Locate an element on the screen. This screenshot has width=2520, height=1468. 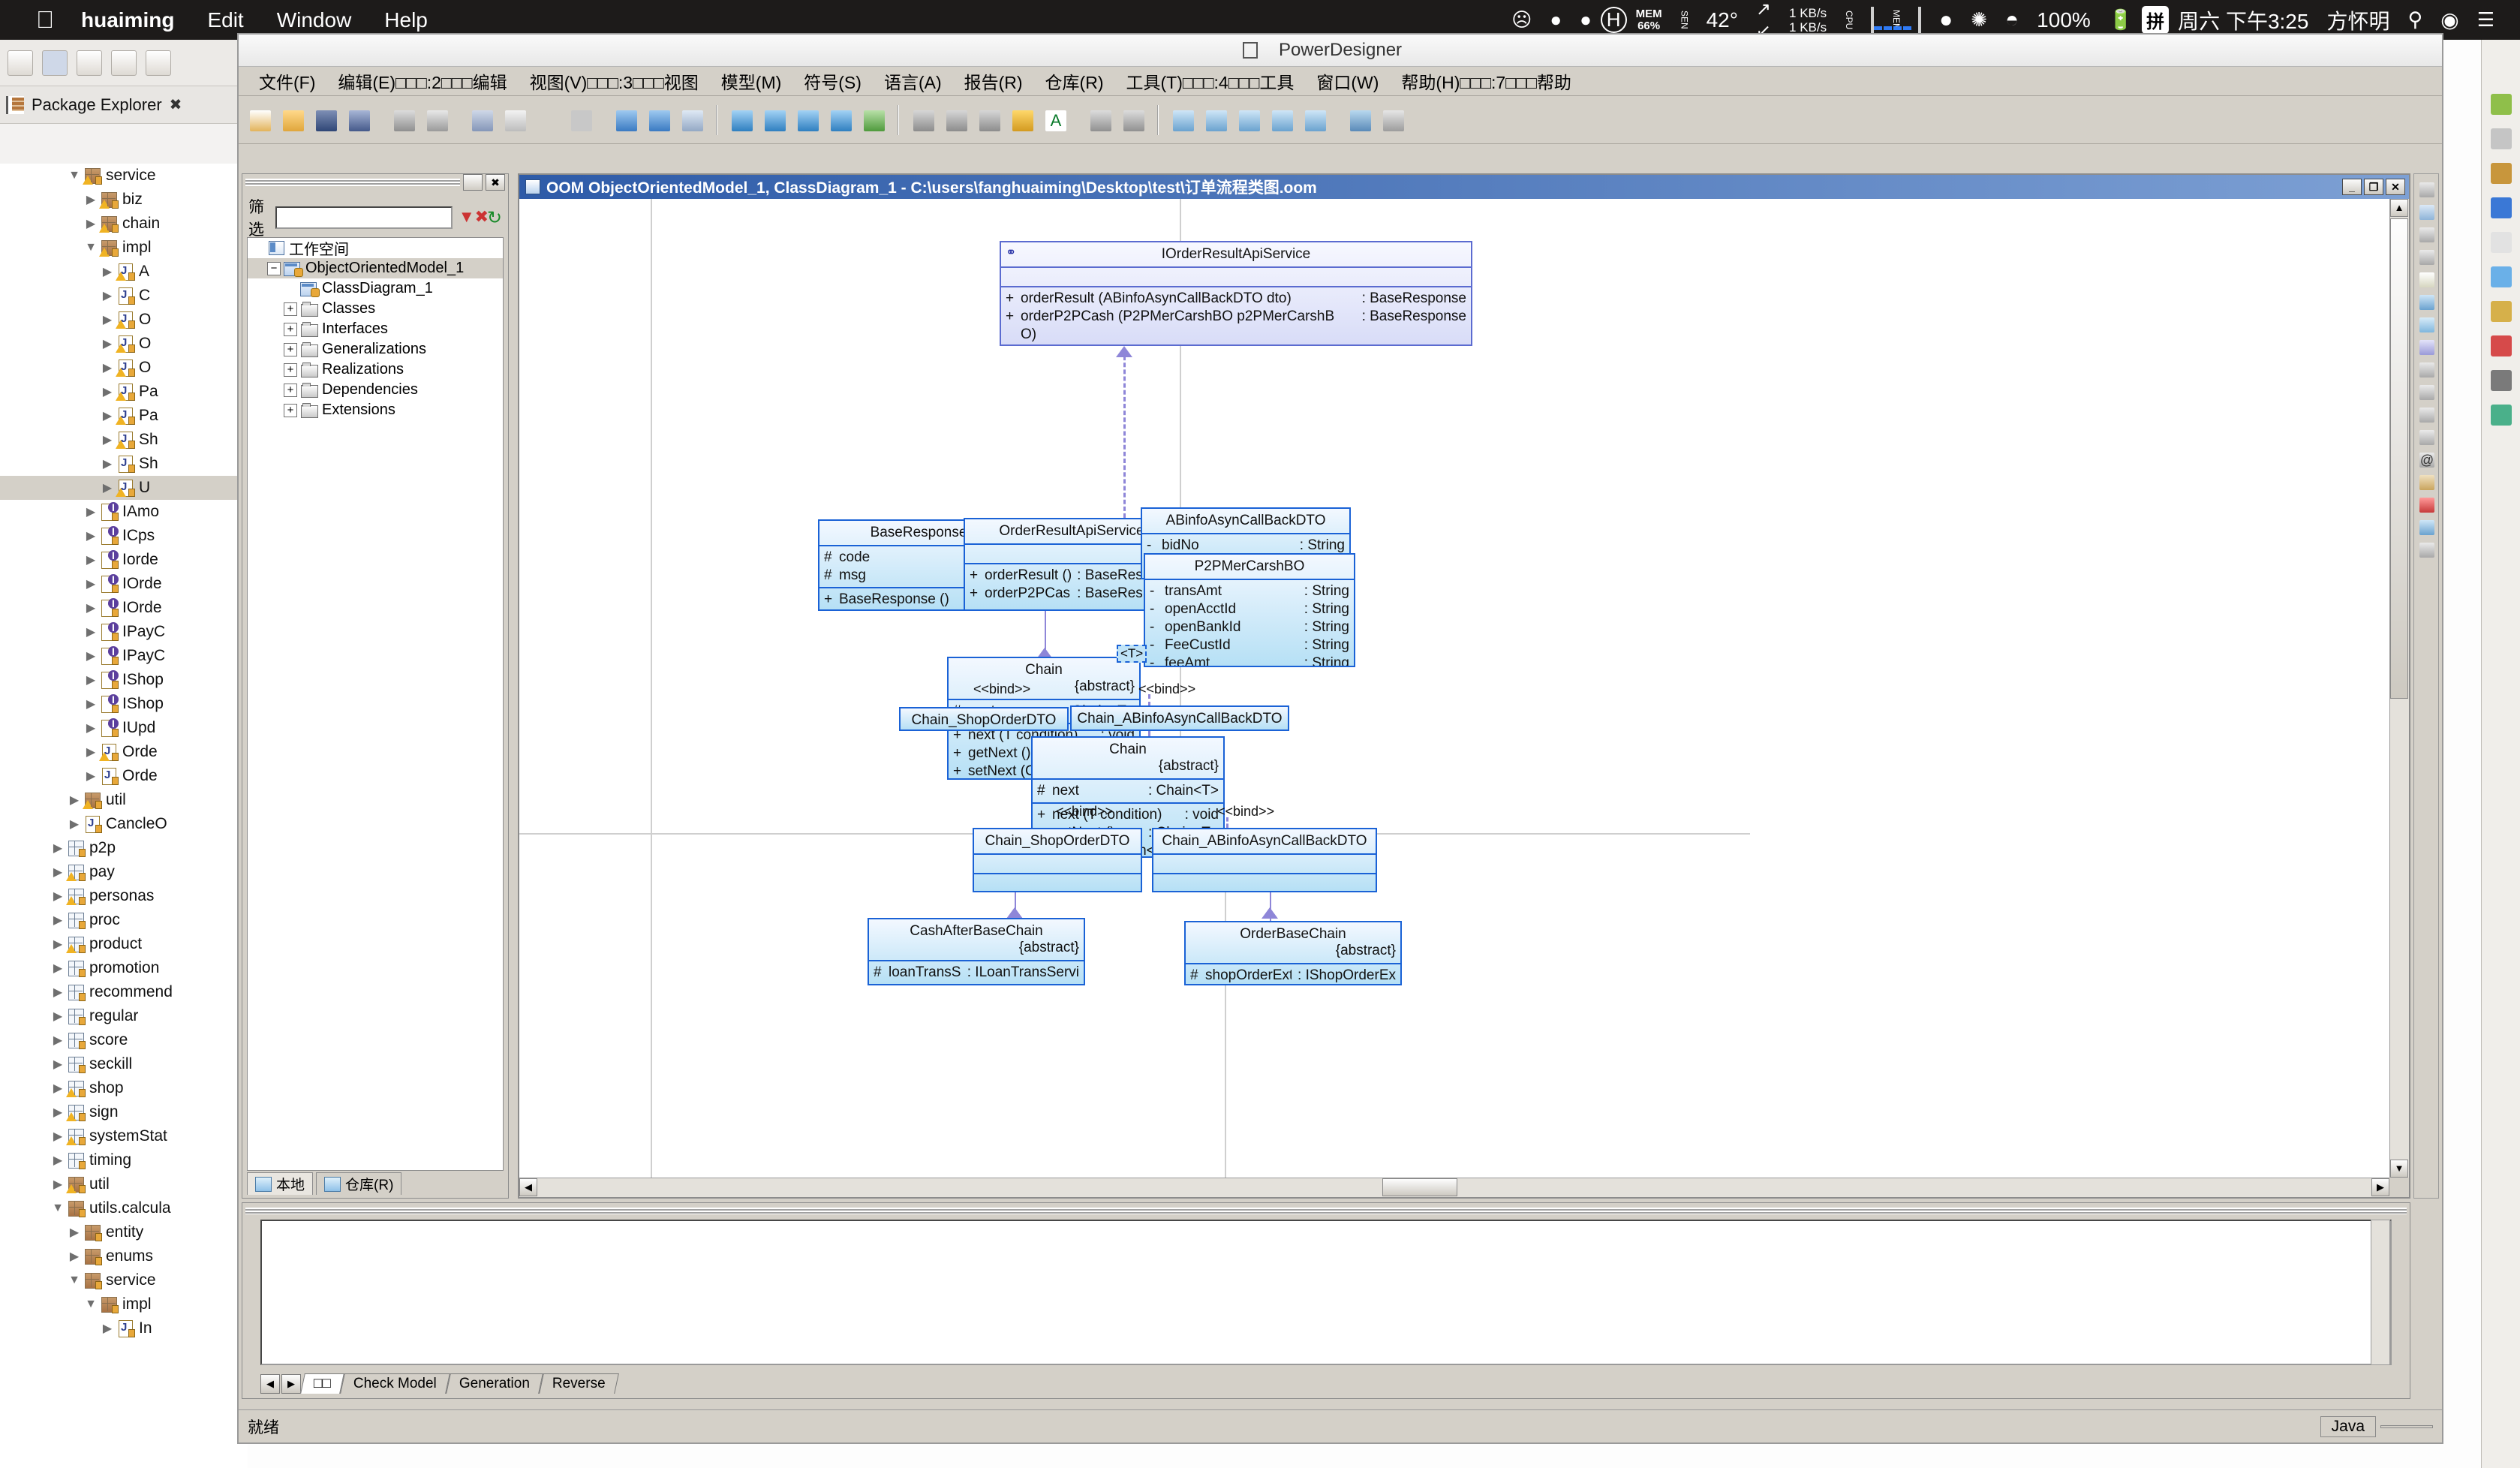
scroll-down-button: ▼ is located at coordinates (2399, 1169).